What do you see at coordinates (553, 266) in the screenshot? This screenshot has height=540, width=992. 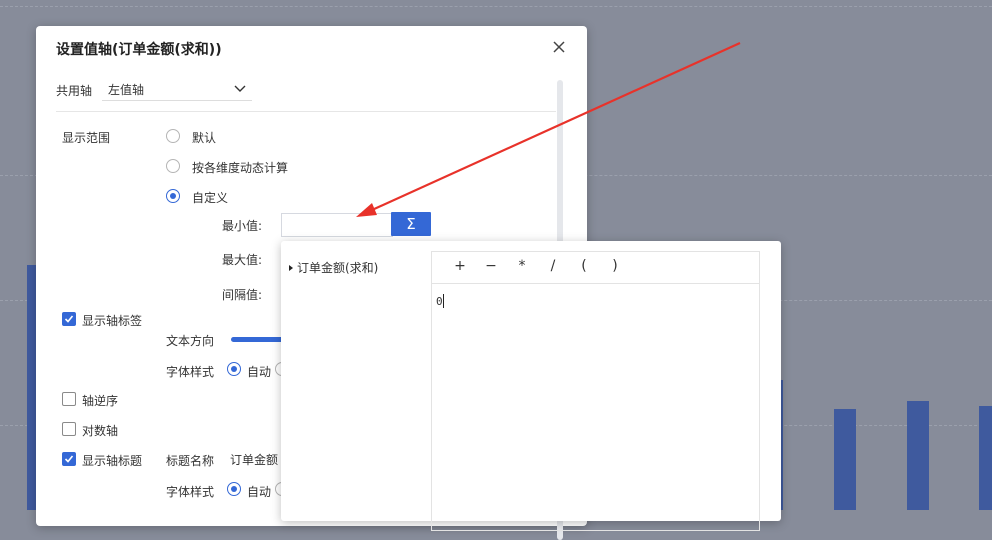 I see `divide-operator: /` at bounding box center [553, 266].